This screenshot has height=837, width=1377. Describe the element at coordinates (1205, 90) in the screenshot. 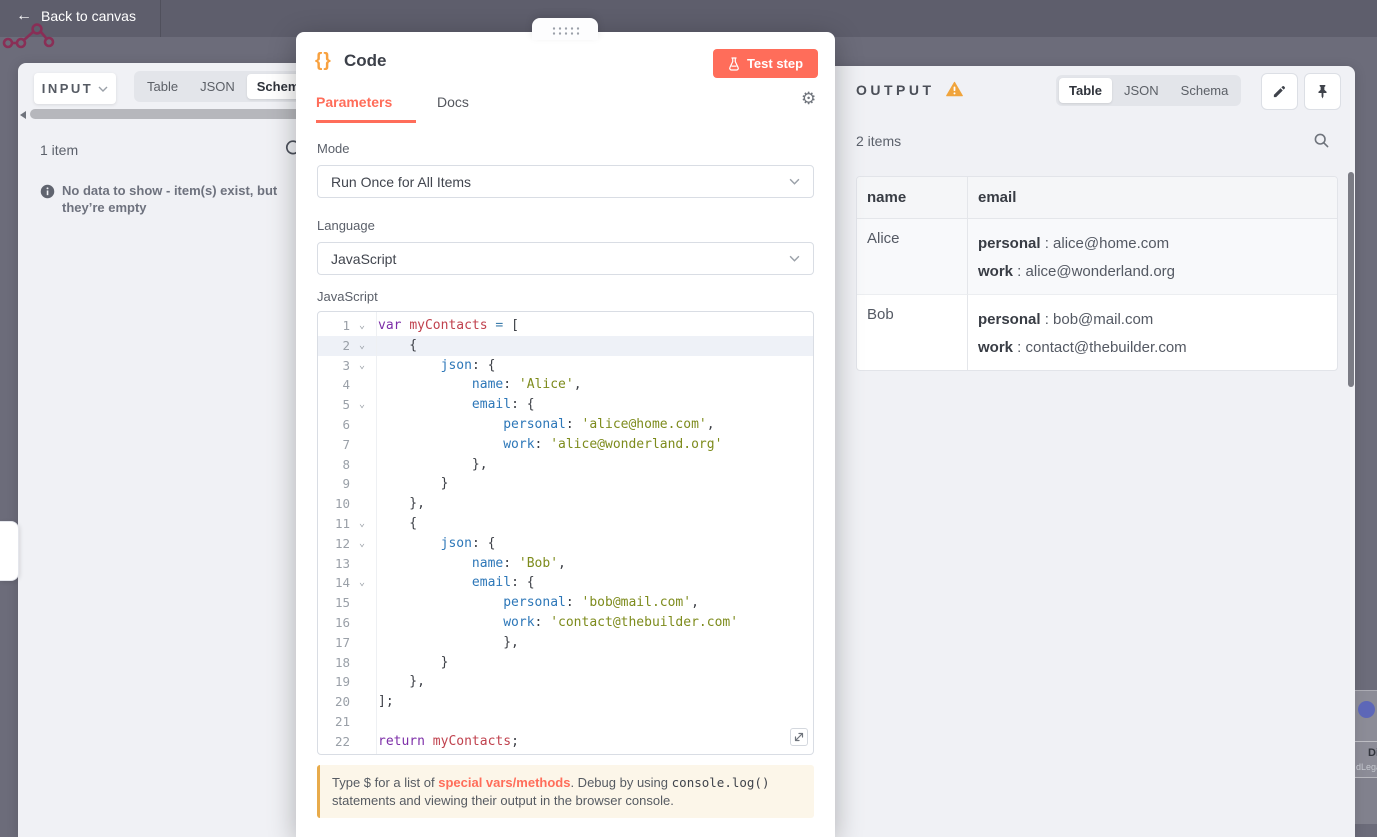

I see `output-tab-schema: Schema` at that location.